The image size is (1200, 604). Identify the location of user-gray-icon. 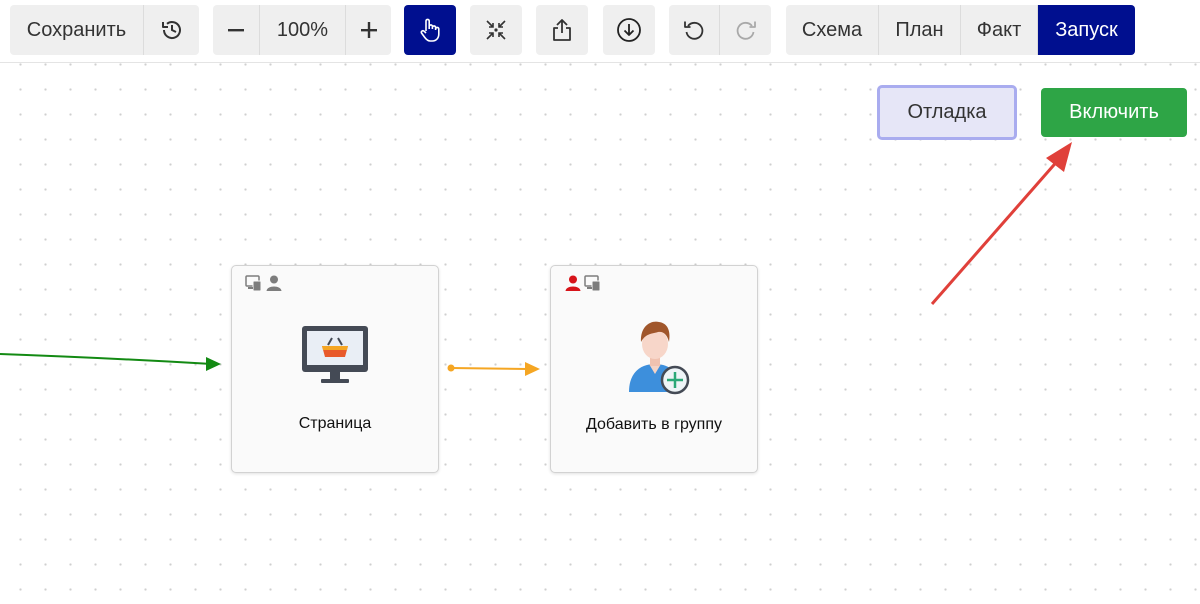
(274, 283).